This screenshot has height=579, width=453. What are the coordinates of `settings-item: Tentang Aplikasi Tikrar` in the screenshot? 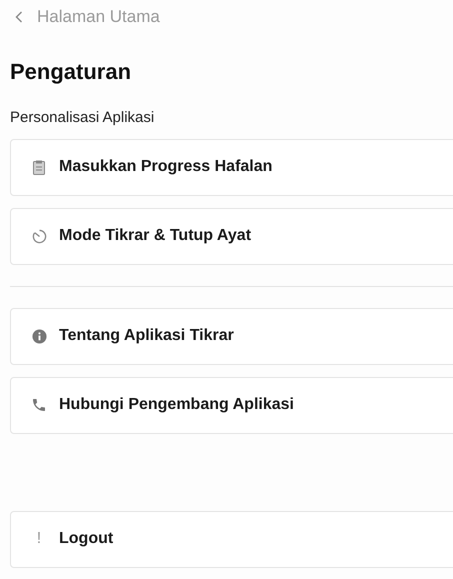 It's located at (231, 336).